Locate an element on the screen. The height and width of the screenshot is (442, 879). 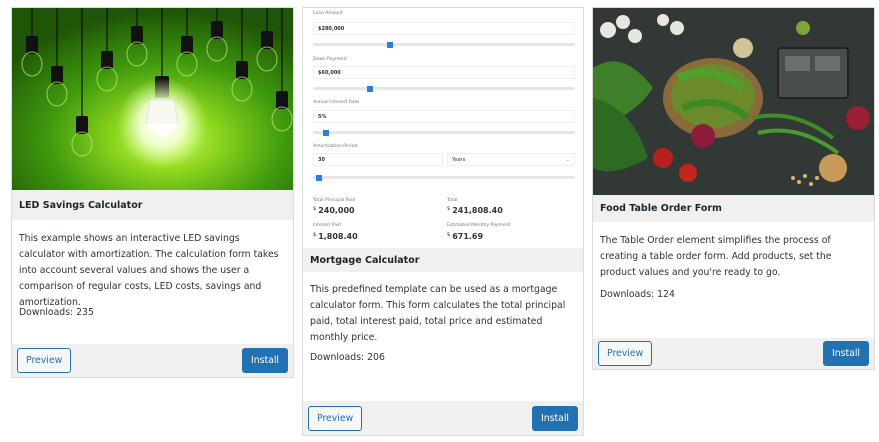
monthly-payment-label: Estimated Monthly Payment is located at coordinates (479, 225).